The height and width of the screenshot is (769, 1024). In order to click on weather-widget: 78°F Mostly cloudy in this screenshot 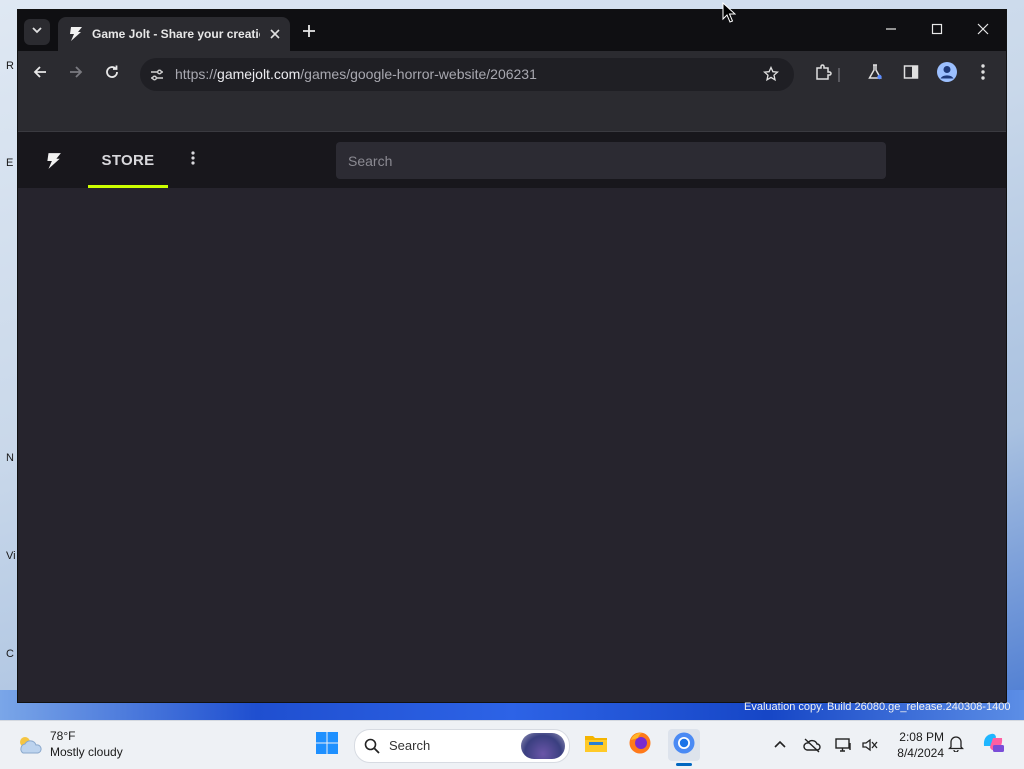, I will do `click(86, 745)`.